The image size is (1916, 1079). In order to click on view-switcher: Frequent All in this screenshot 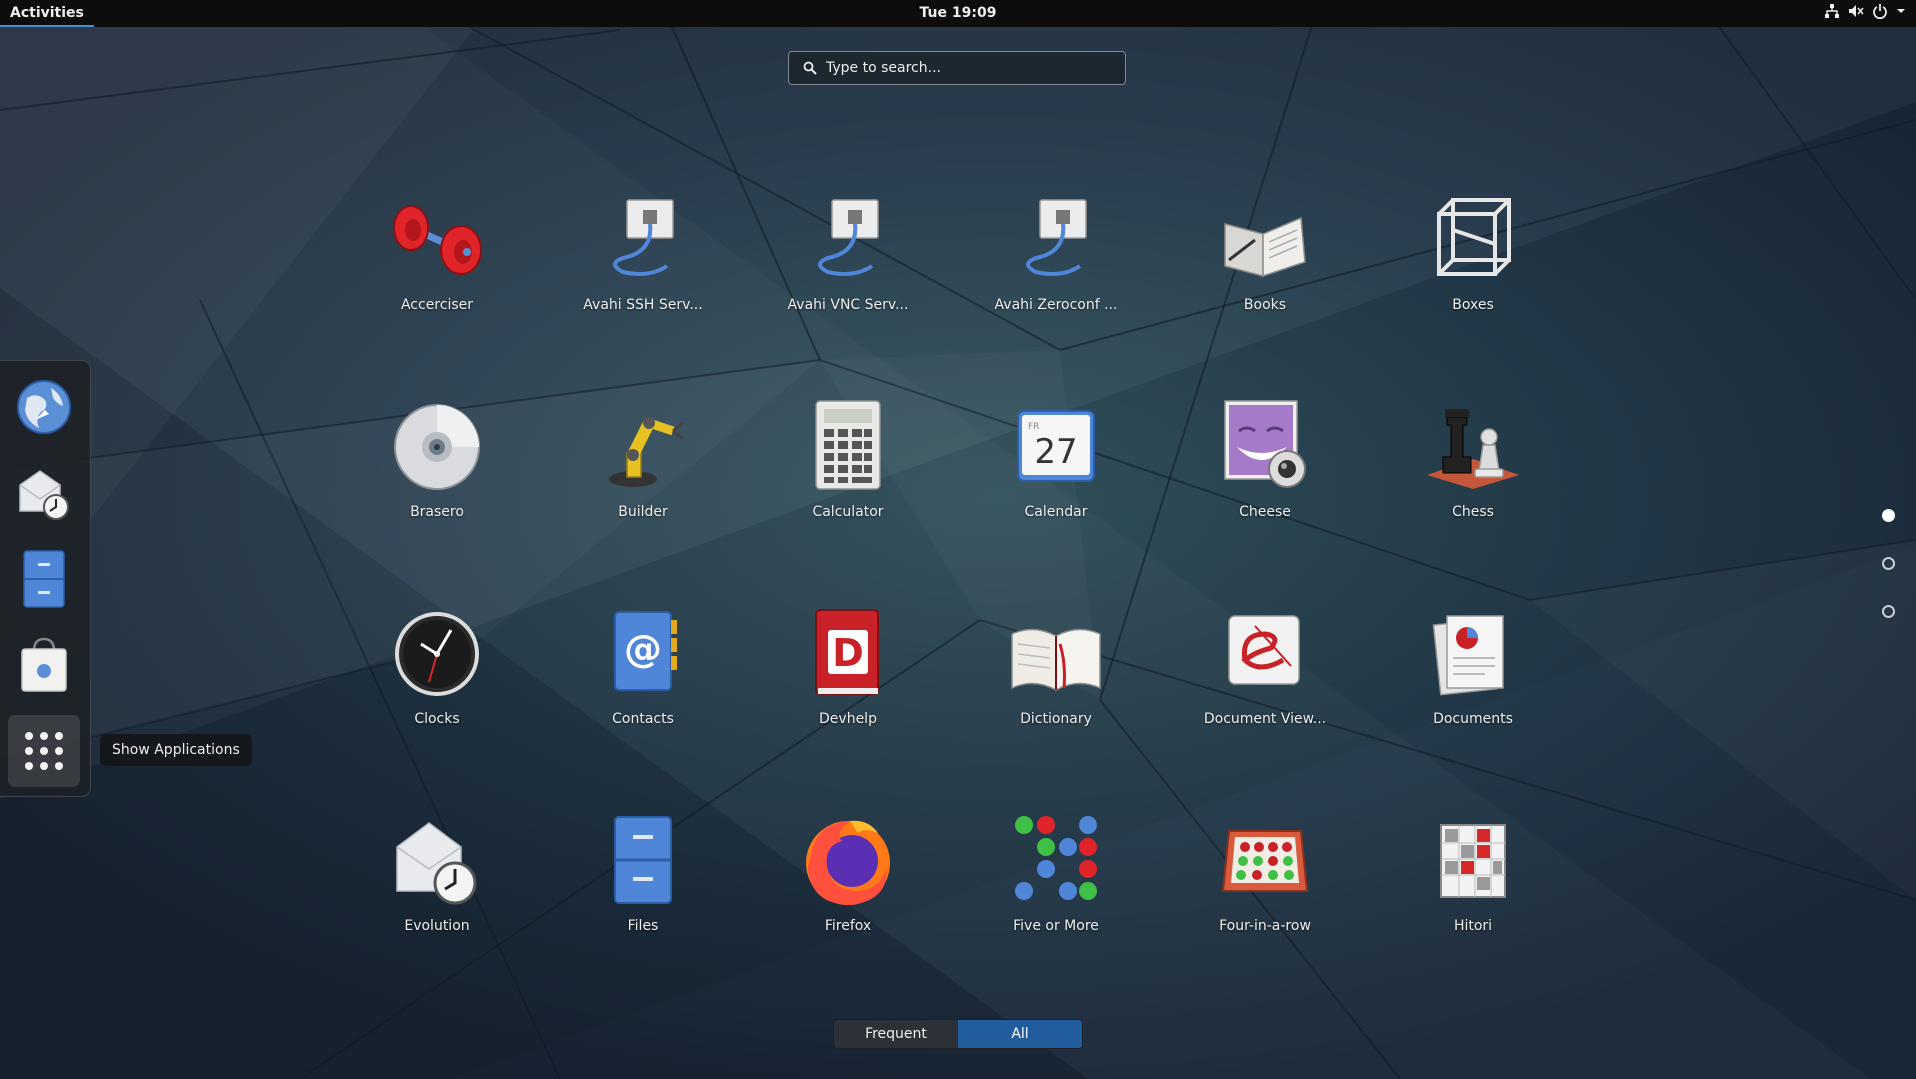, I will do `click(958, 1034)`.